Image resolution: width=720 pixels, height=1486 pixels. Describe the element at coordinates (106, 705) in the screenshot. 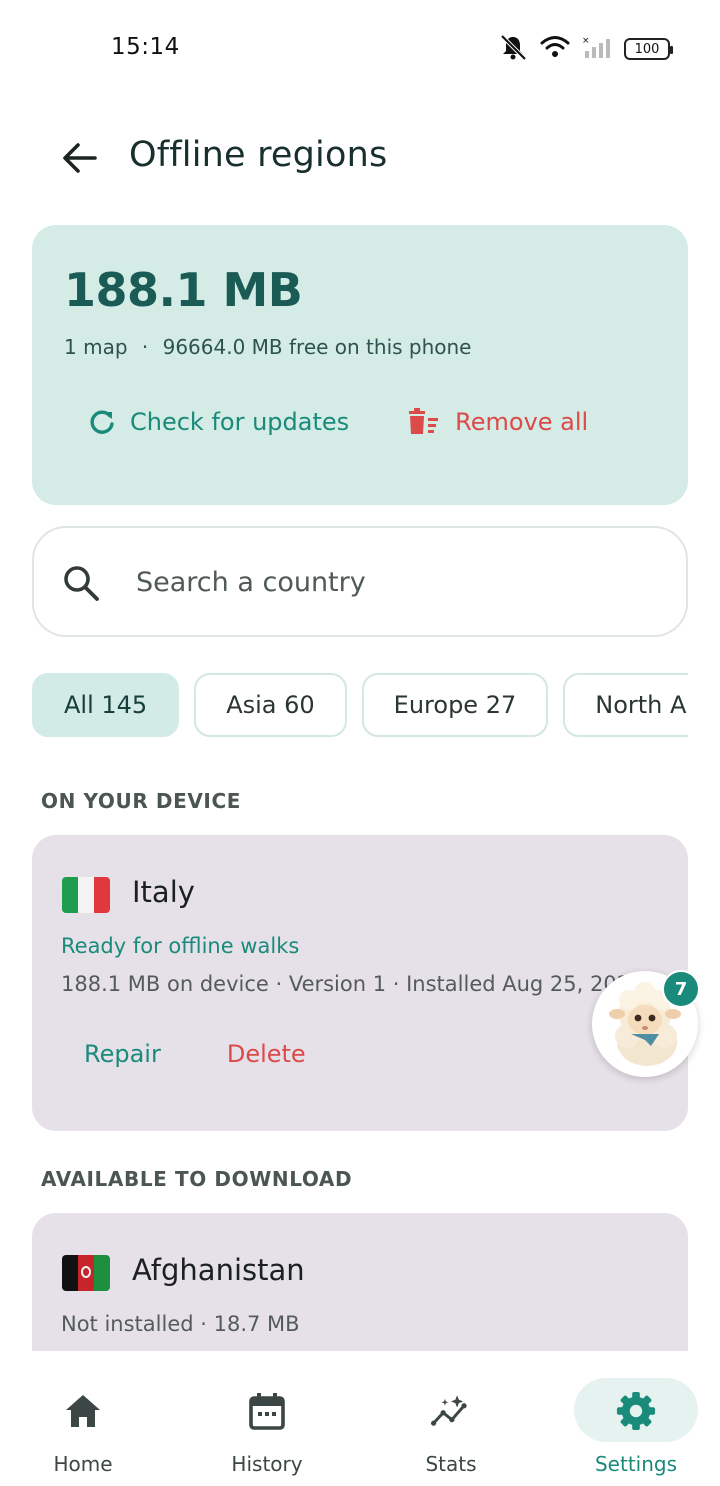

I see `chip-all: All 145` at that location.